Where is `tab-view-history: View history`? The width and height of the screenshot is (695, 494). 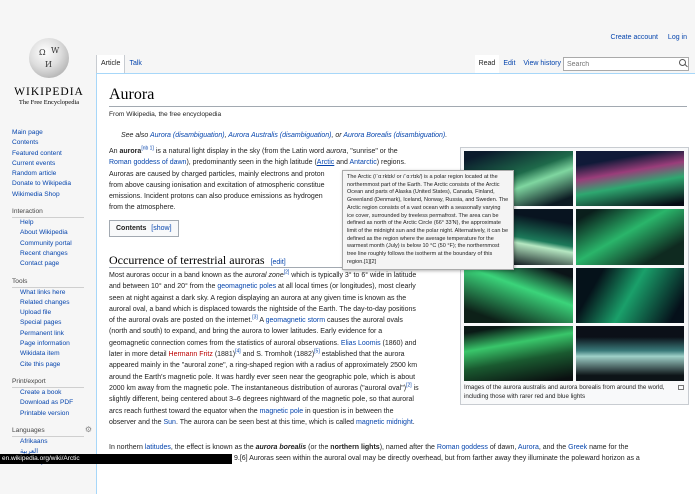 tab-view-history: View history is located at coordinates (542, 64).